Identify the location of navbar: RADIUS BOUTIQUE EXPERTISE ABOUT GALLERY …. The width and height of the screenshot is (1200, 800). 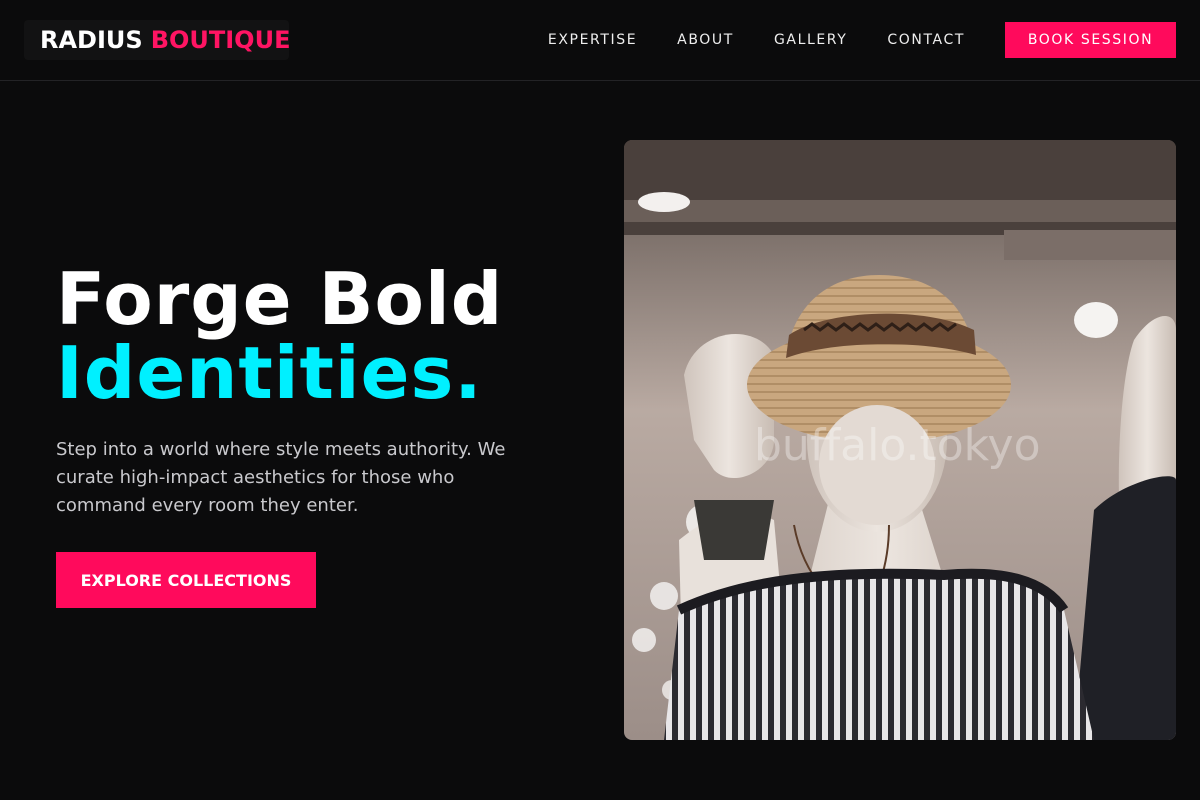
(600, 40).